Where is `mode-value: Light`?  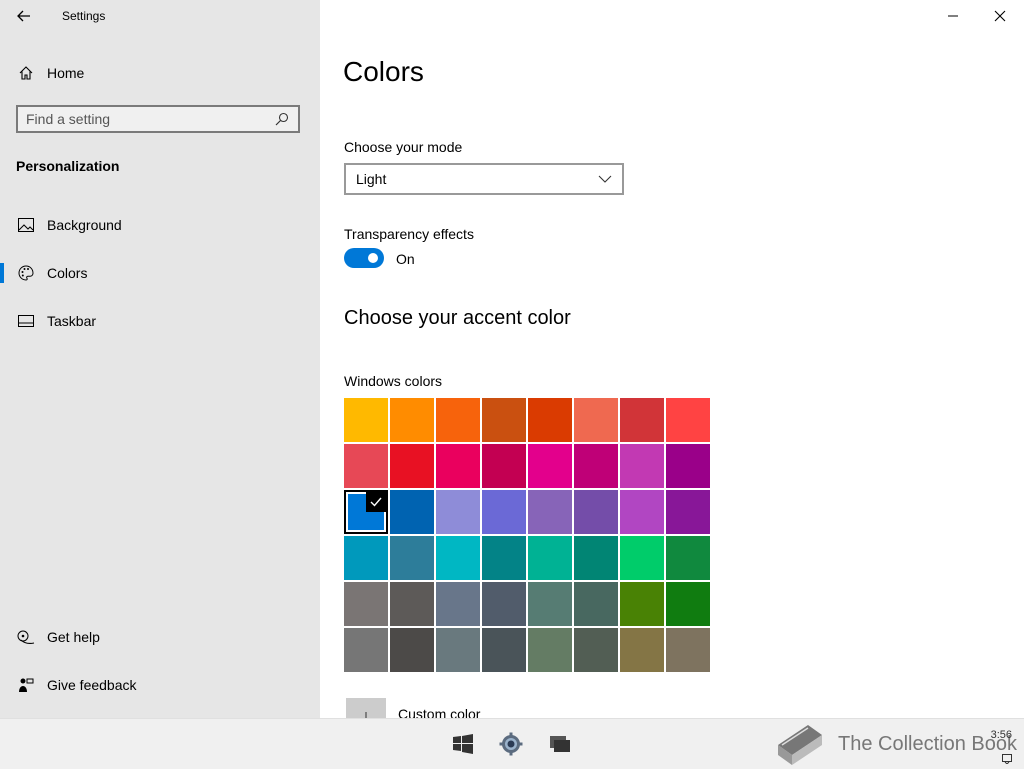
mode-value: Light is located at coordinates (371, 179).